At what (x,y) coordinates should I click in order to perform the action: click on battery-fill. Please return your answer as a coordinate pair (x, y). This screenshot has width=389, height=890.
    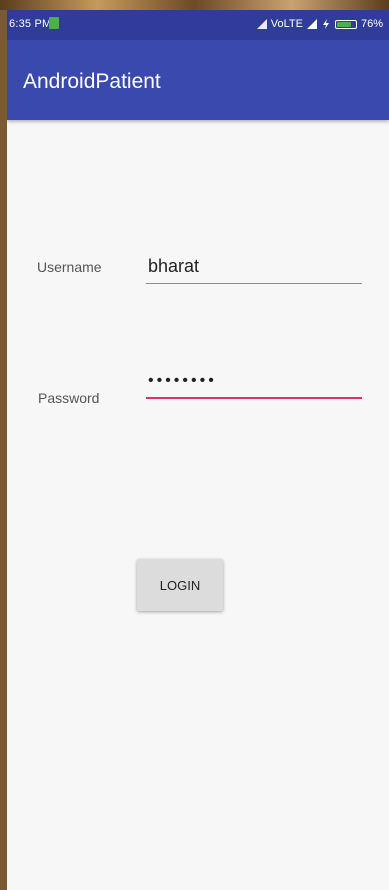
    Looking at the image, I should click on (343, 24).